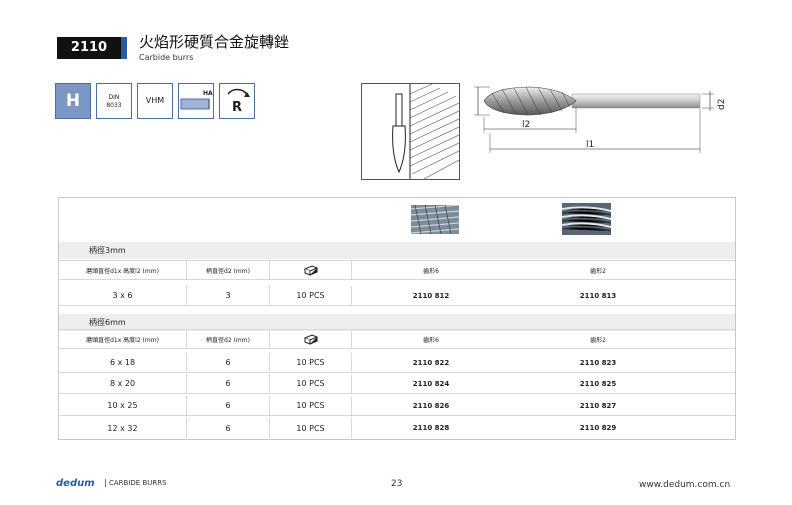 This screenshot has height=505, width=792. I want to click on cell-code-cut2: 2110 827, so click(598, 405).